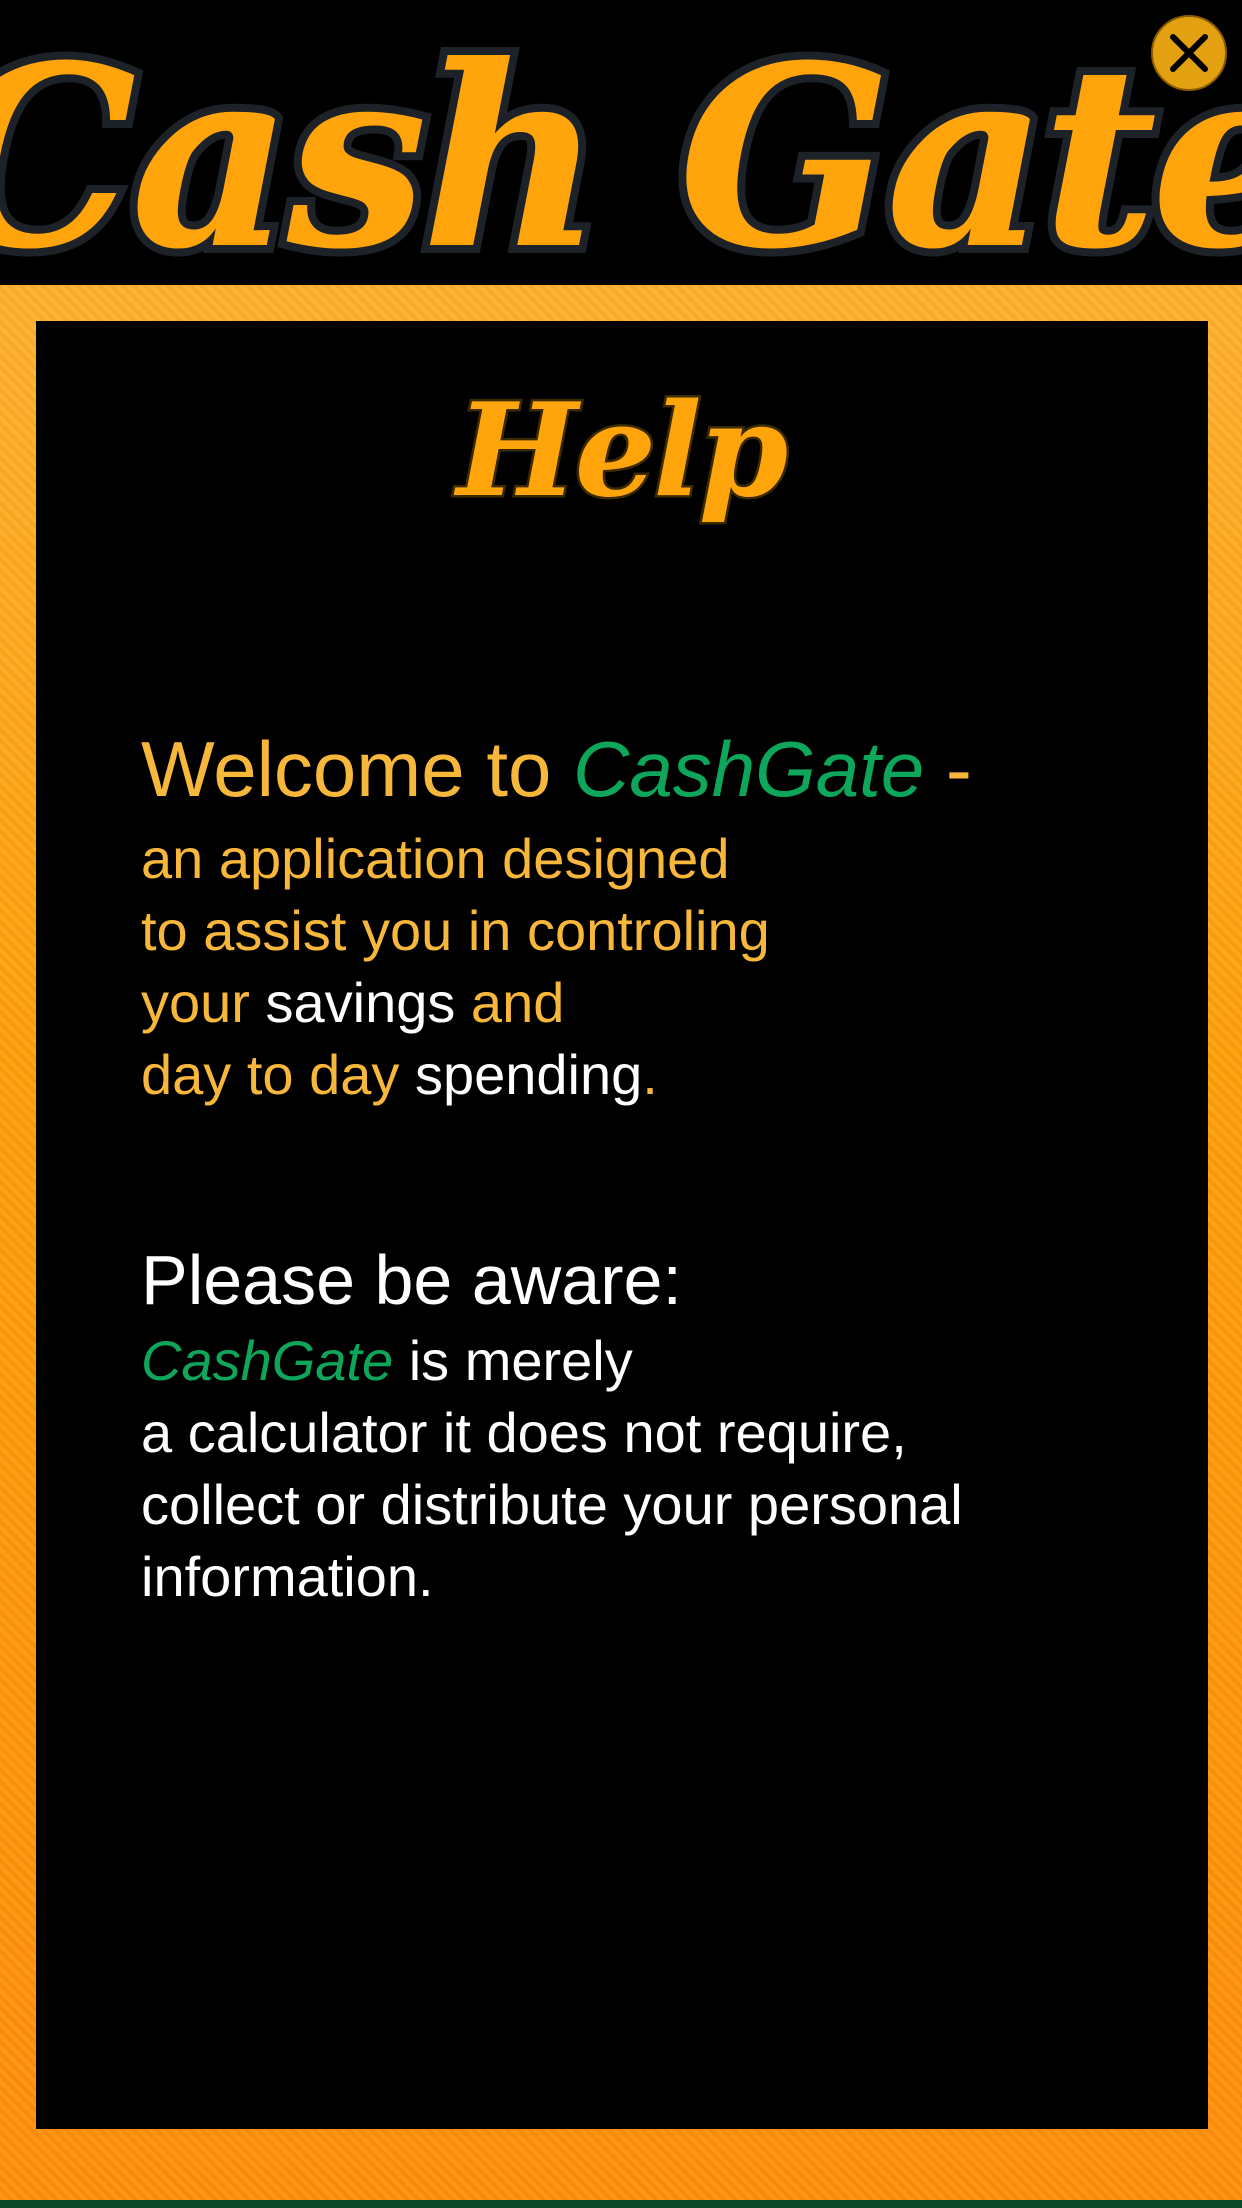 This screenshot has width=1242, height=2208. I want to click on welcome-dash: -, so click(948, 769).